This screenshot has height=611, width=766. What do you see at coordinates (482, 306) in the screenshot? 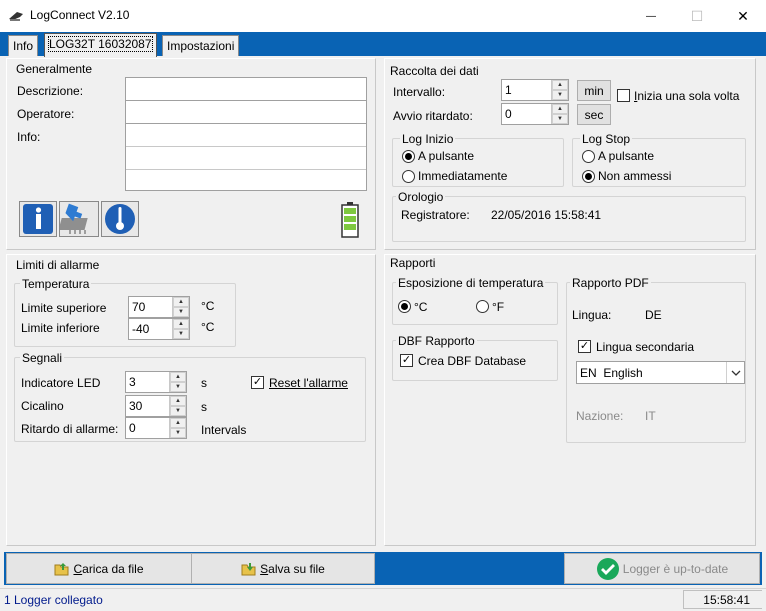
I see `fahrenheit-radio` at bounding box center [482, 306].